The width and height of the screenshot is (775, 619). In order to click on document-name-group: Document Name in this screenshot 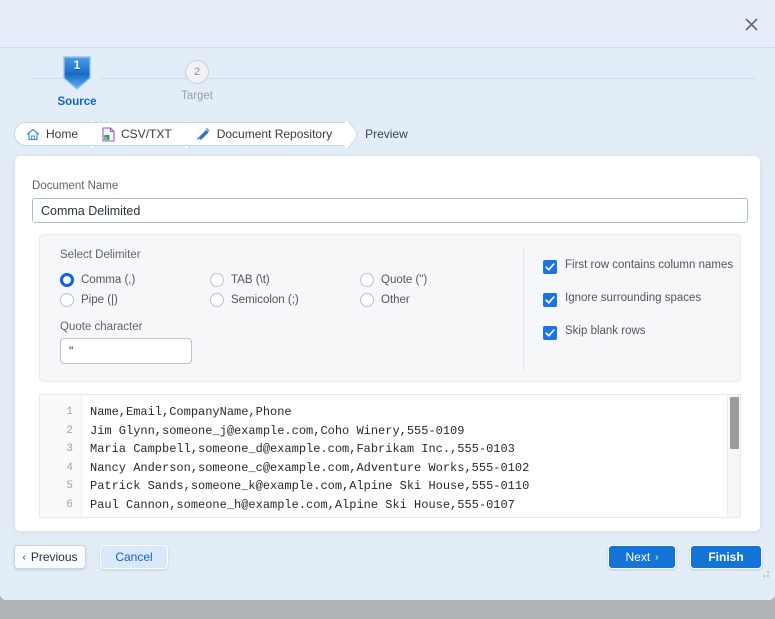, I will do `click(390, 201)`.